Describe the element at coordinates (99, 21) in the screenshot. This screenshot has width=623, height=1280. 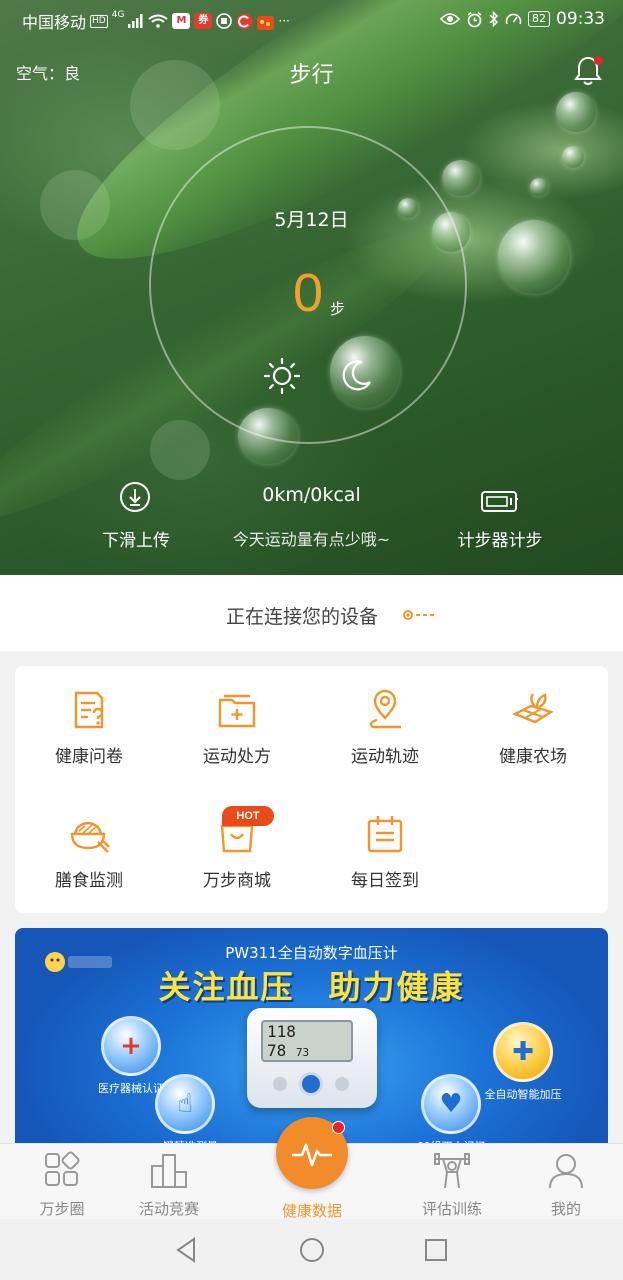
I see `hd-badge: HD` at that location.